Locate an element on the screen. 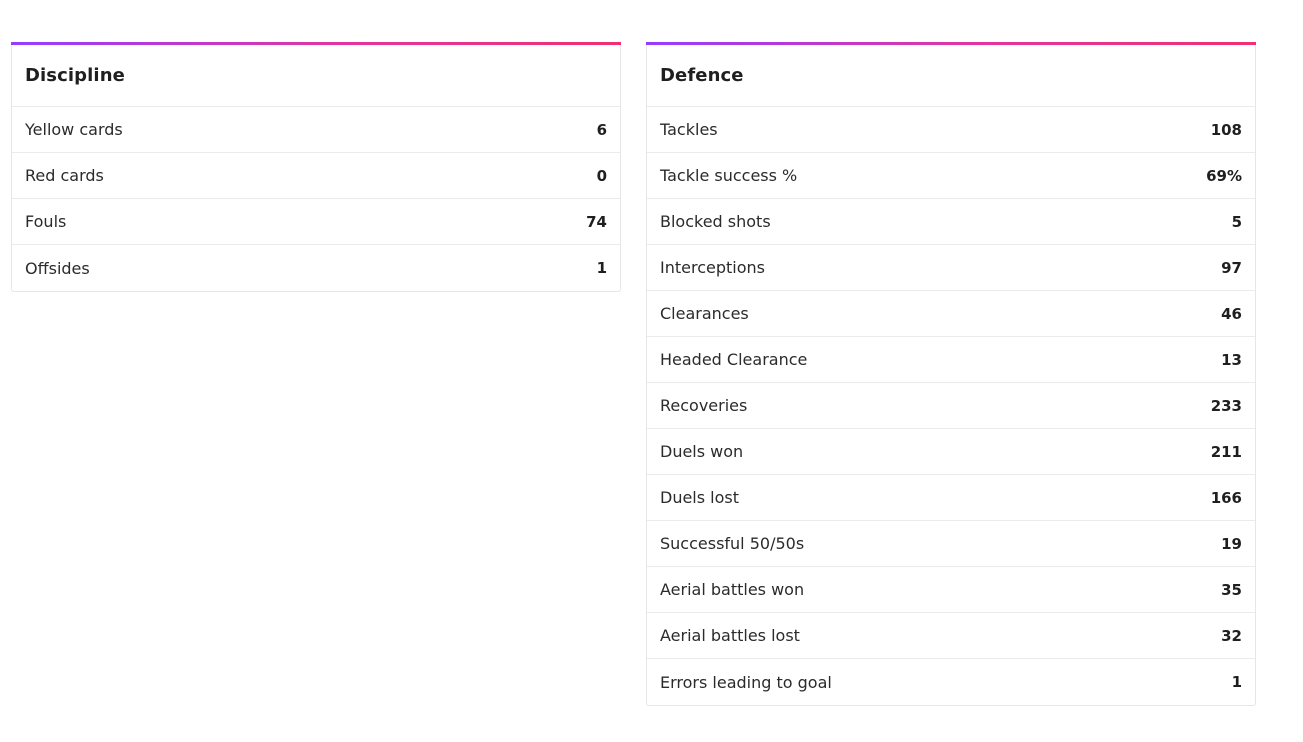  stat-row-aerial-battles-lost: Aerial battles lost 32 is located at coordinates (951, 636).